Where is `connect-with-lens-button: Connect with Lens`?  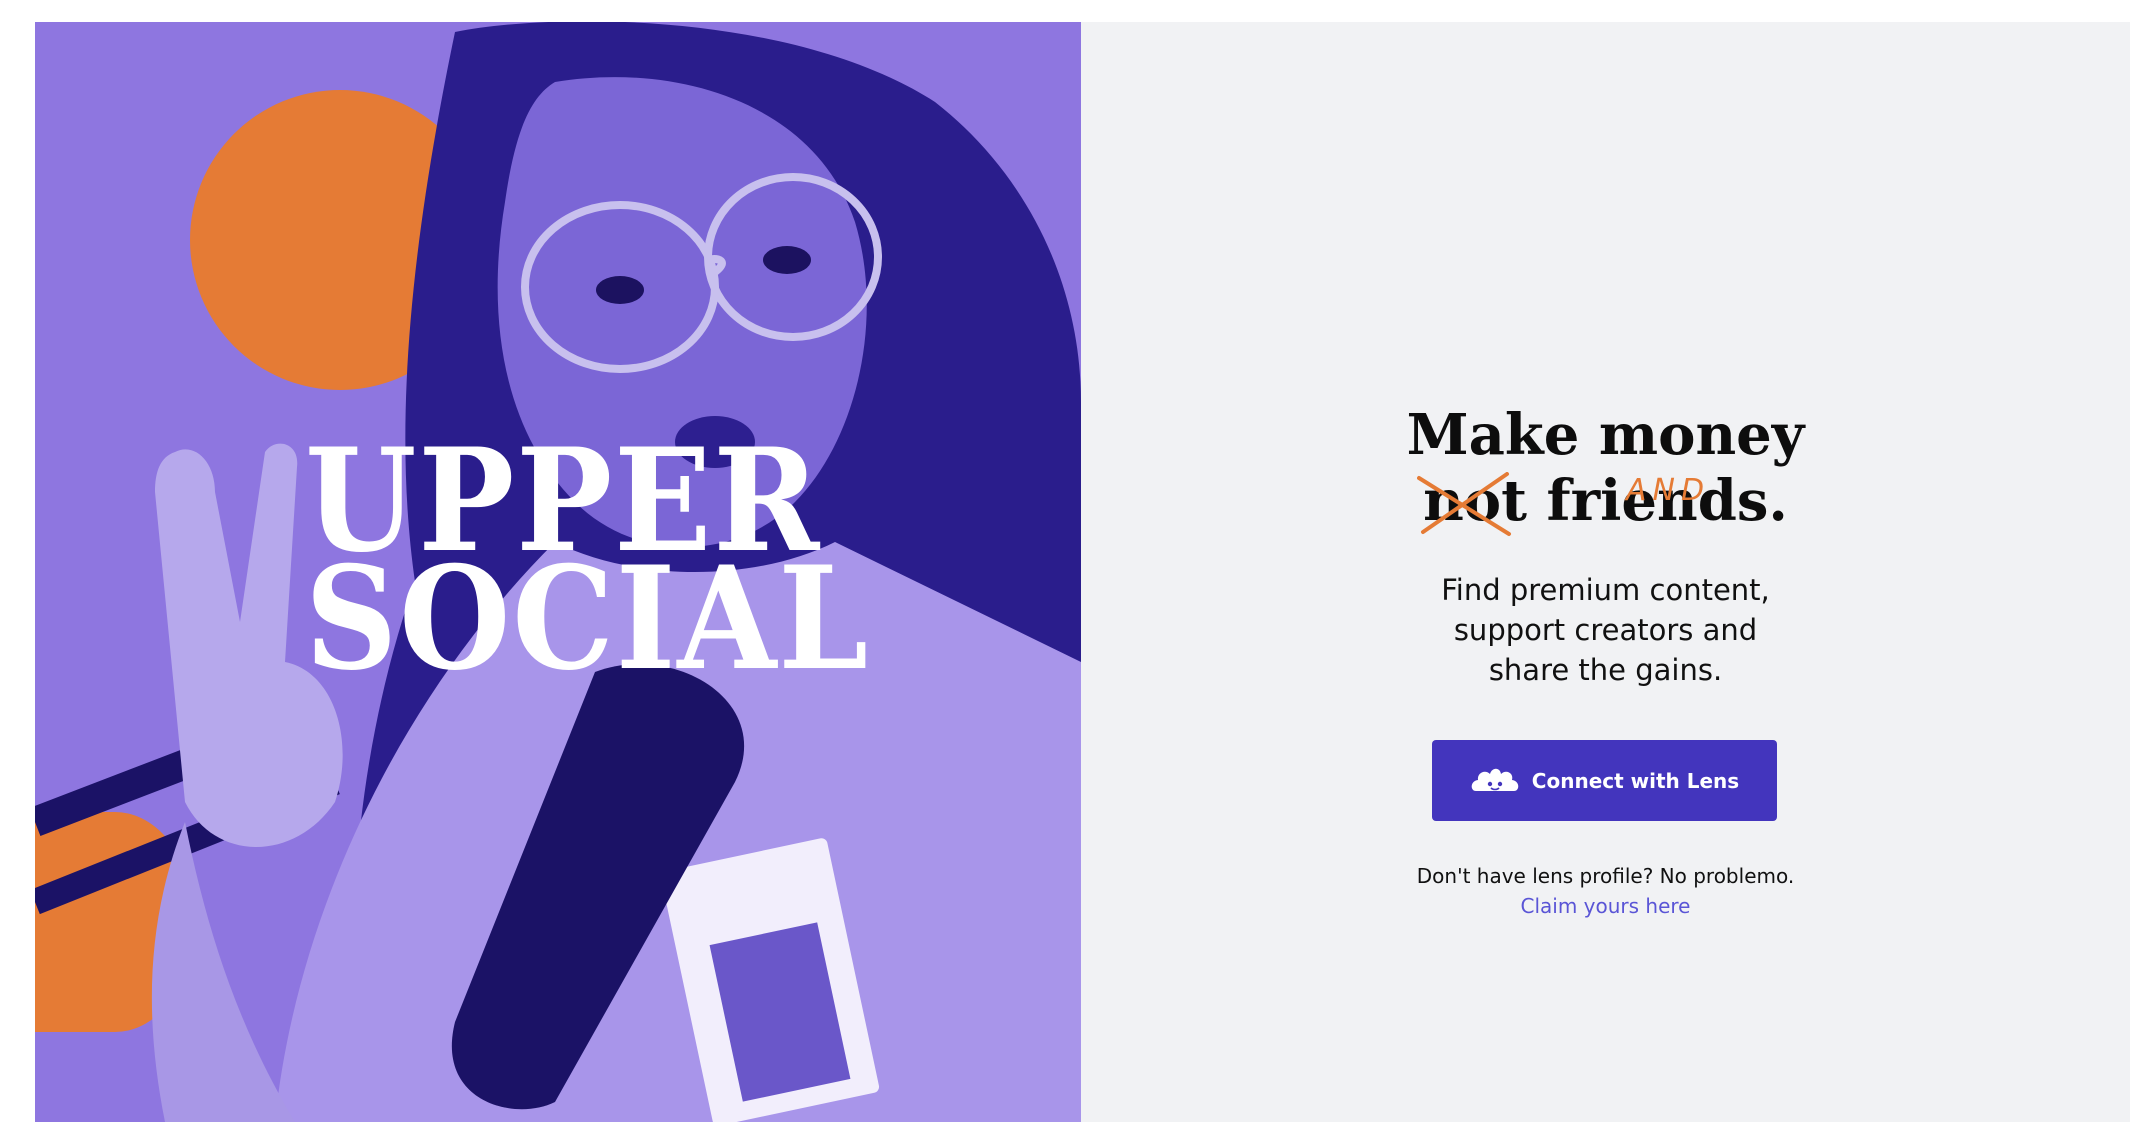 connect-with-lens-button: Connect with Lens is located at coordinates (1604, 780).